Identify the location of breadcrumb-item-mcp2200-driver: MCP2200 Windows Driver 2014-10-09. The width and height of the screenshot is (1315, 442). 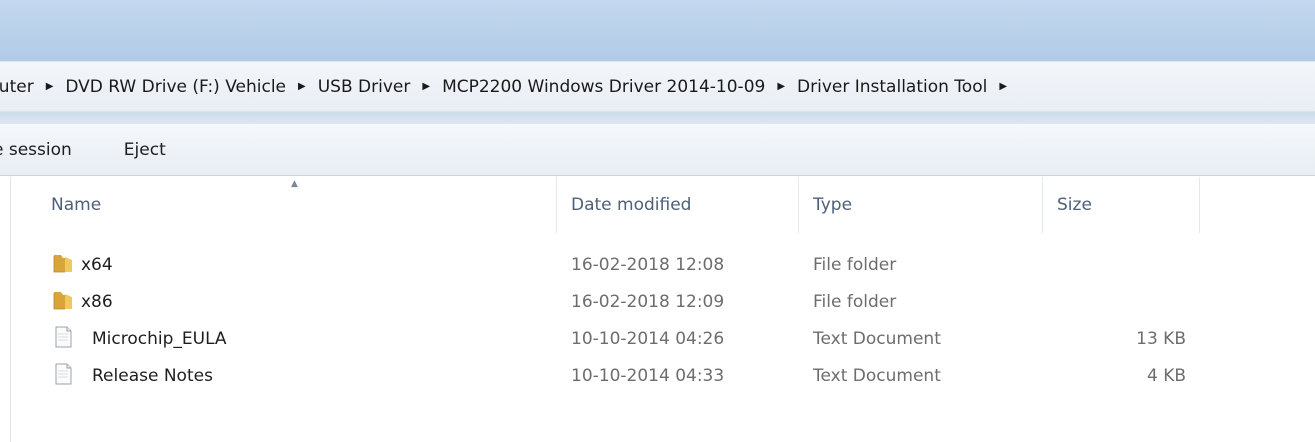
(603, 87).